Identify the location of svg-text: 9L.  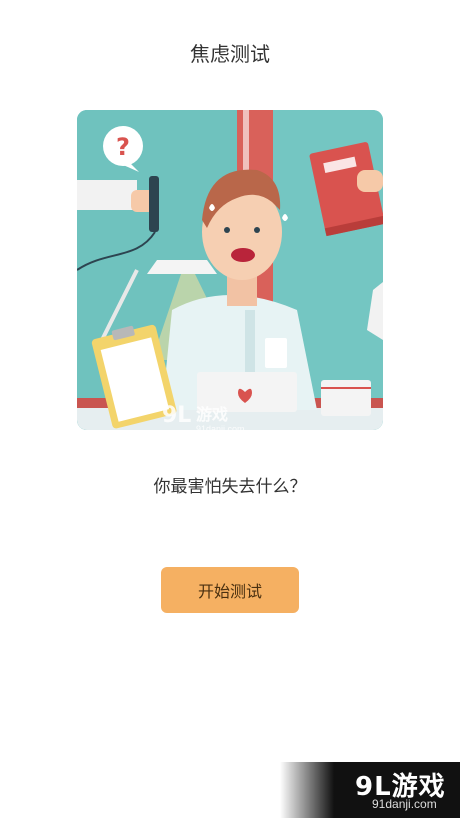
(176, 415).